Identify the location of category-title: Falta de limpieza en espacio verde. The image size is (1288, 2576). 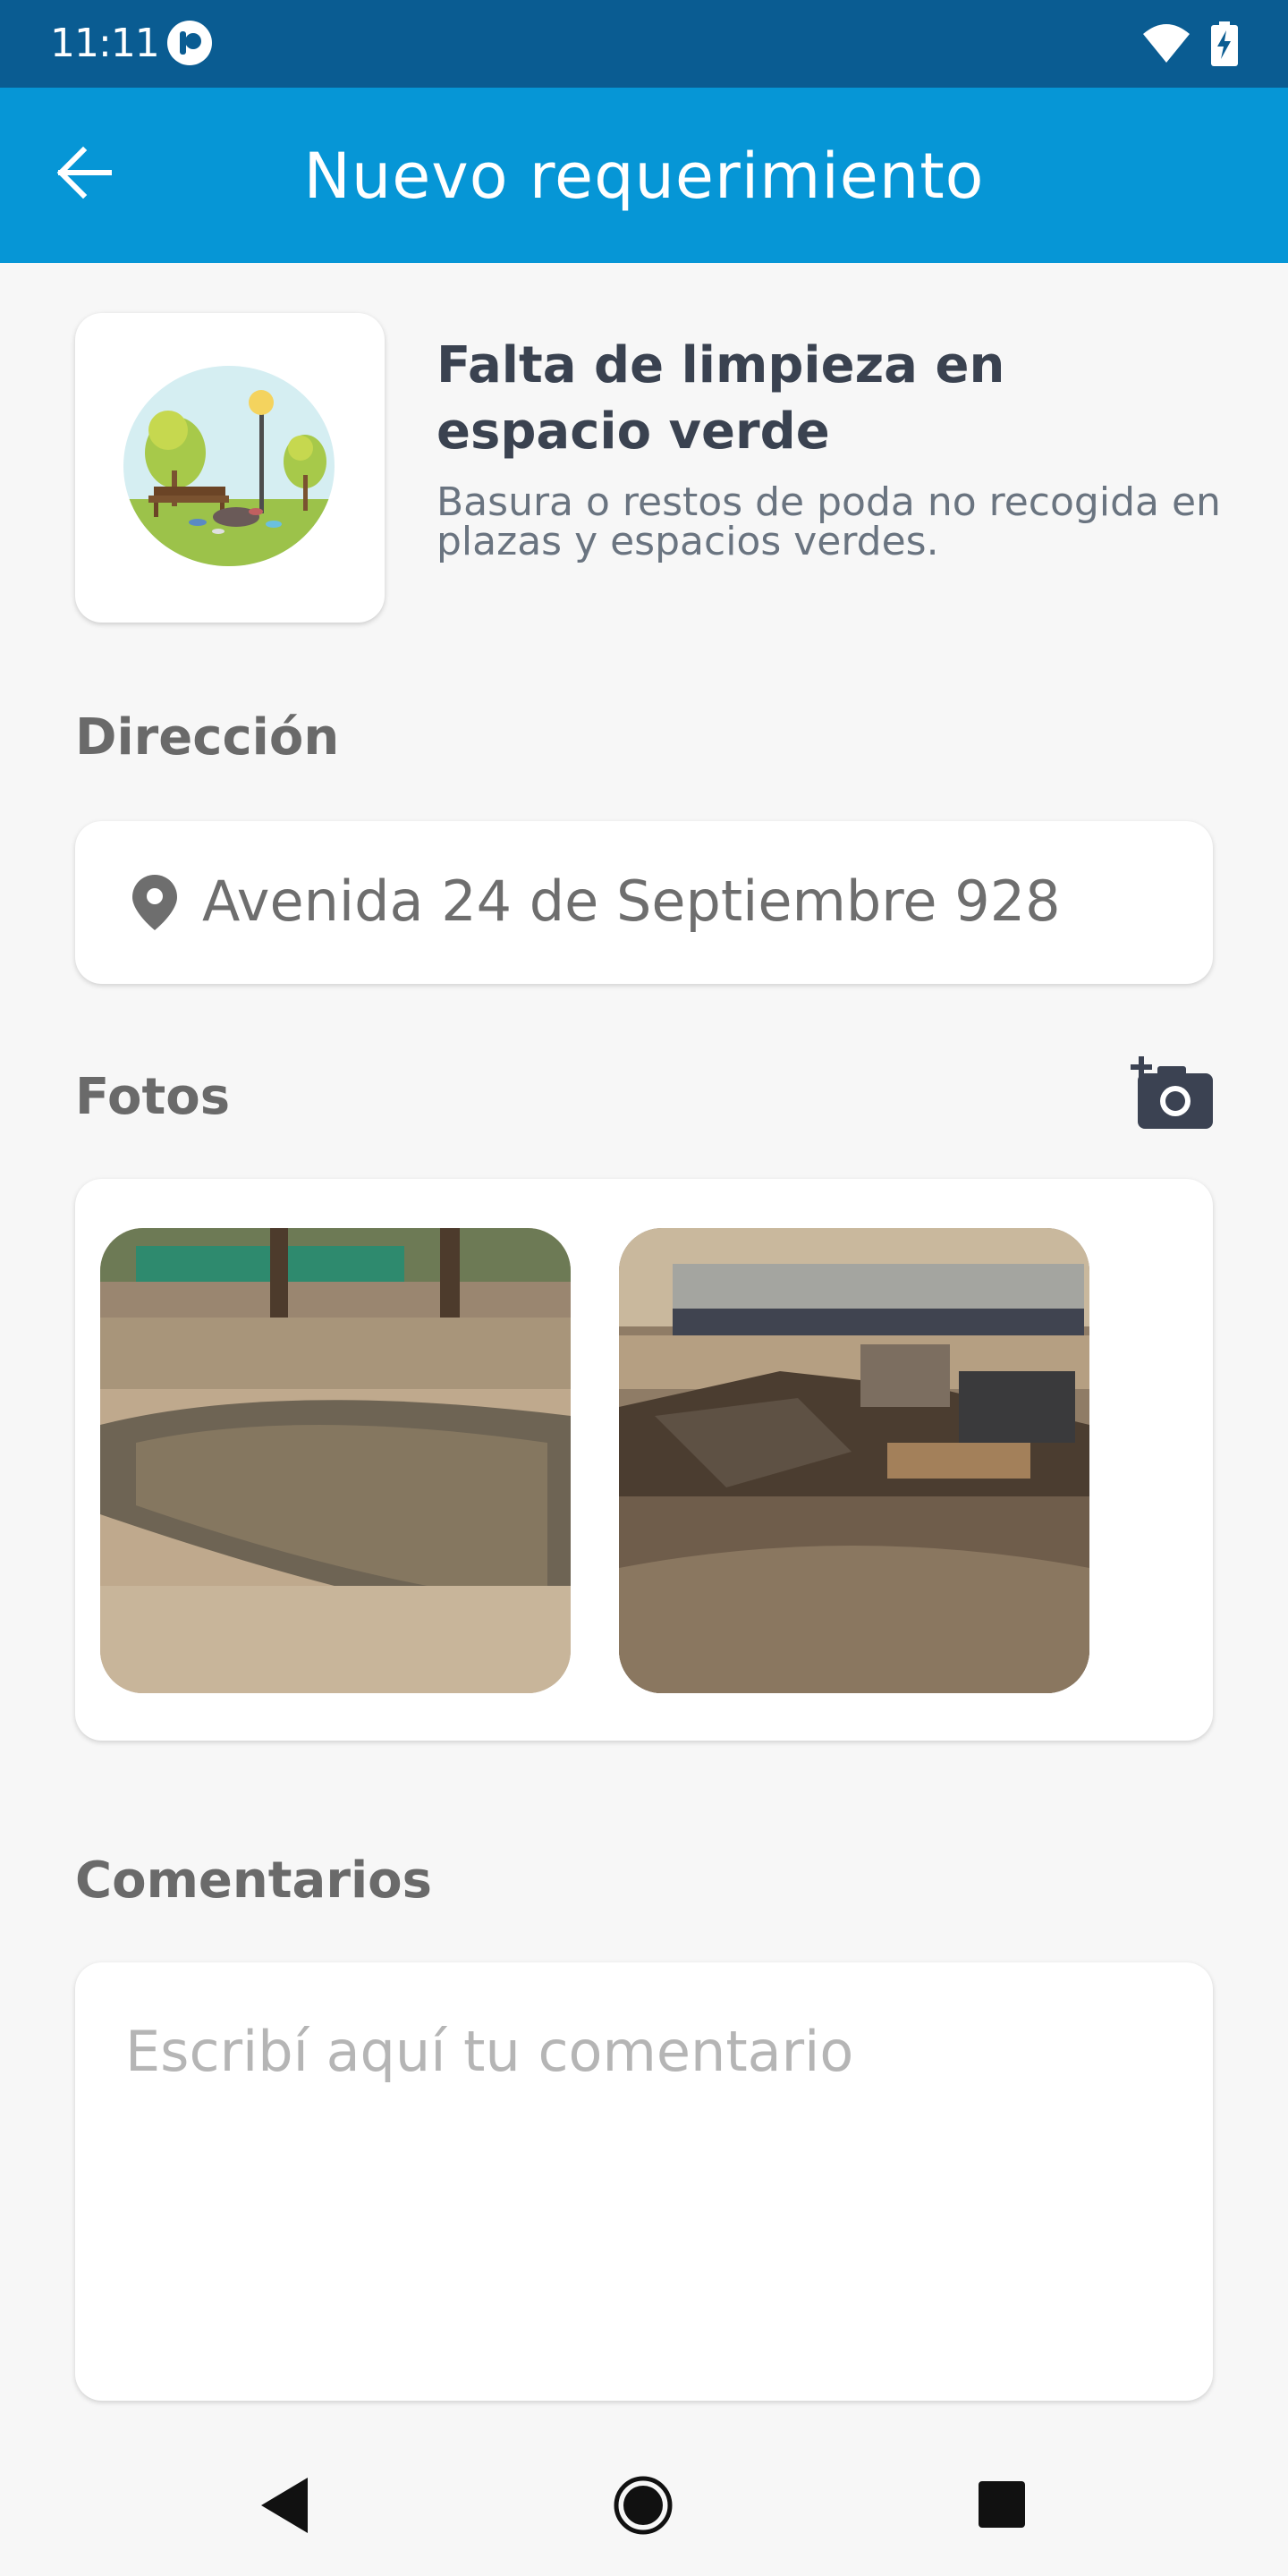
(720, 398).